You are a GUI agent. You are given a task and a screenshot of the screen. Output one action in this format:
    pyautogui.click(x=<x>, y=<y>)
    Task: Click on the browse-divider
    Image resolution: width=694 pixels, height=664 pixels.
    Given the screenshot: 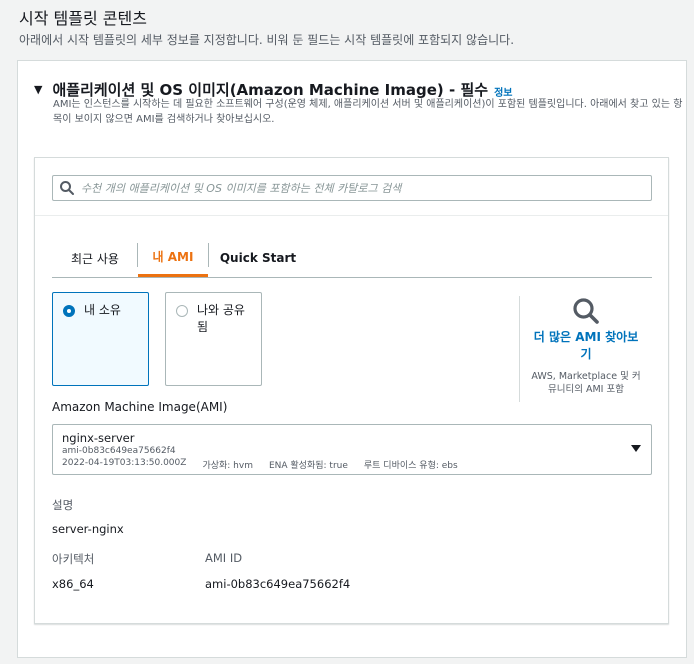 What is the action you would take?
    pyautogui.click(x=519, y=349)
    